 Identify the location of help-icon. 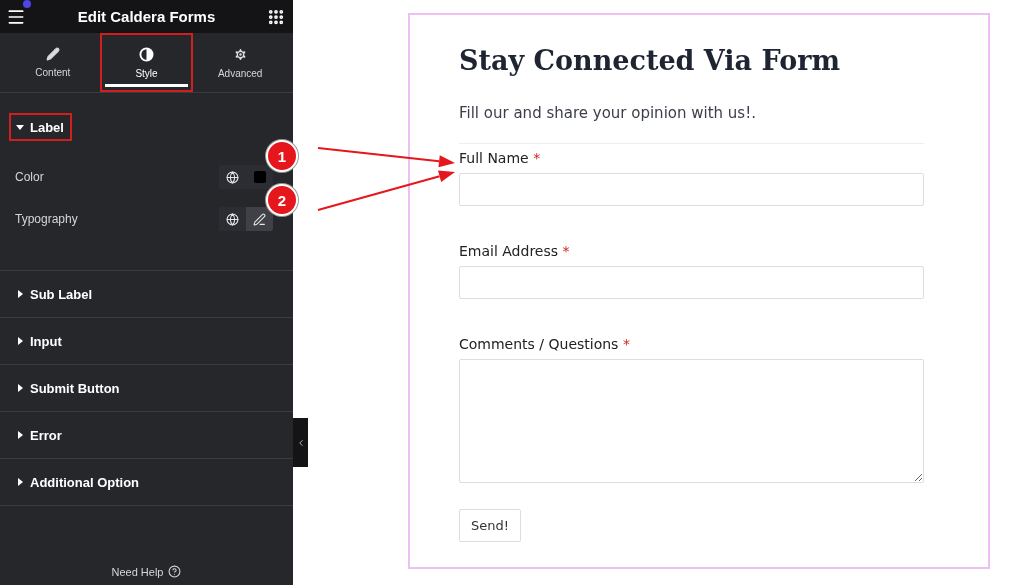
(175, 571).